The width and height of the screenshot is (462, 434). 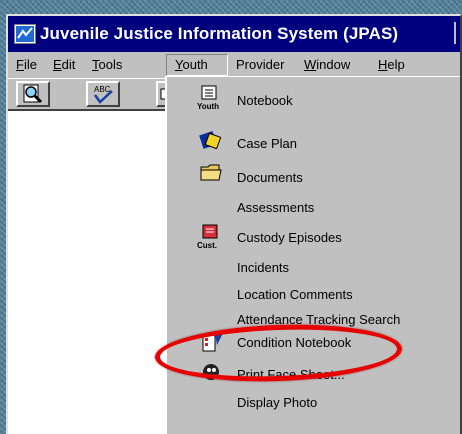 What do you see at coordinates (267, 143) in the screenshot?
I see `menu-item-case-plan: Case Plan` at bounding box center [267, 143].